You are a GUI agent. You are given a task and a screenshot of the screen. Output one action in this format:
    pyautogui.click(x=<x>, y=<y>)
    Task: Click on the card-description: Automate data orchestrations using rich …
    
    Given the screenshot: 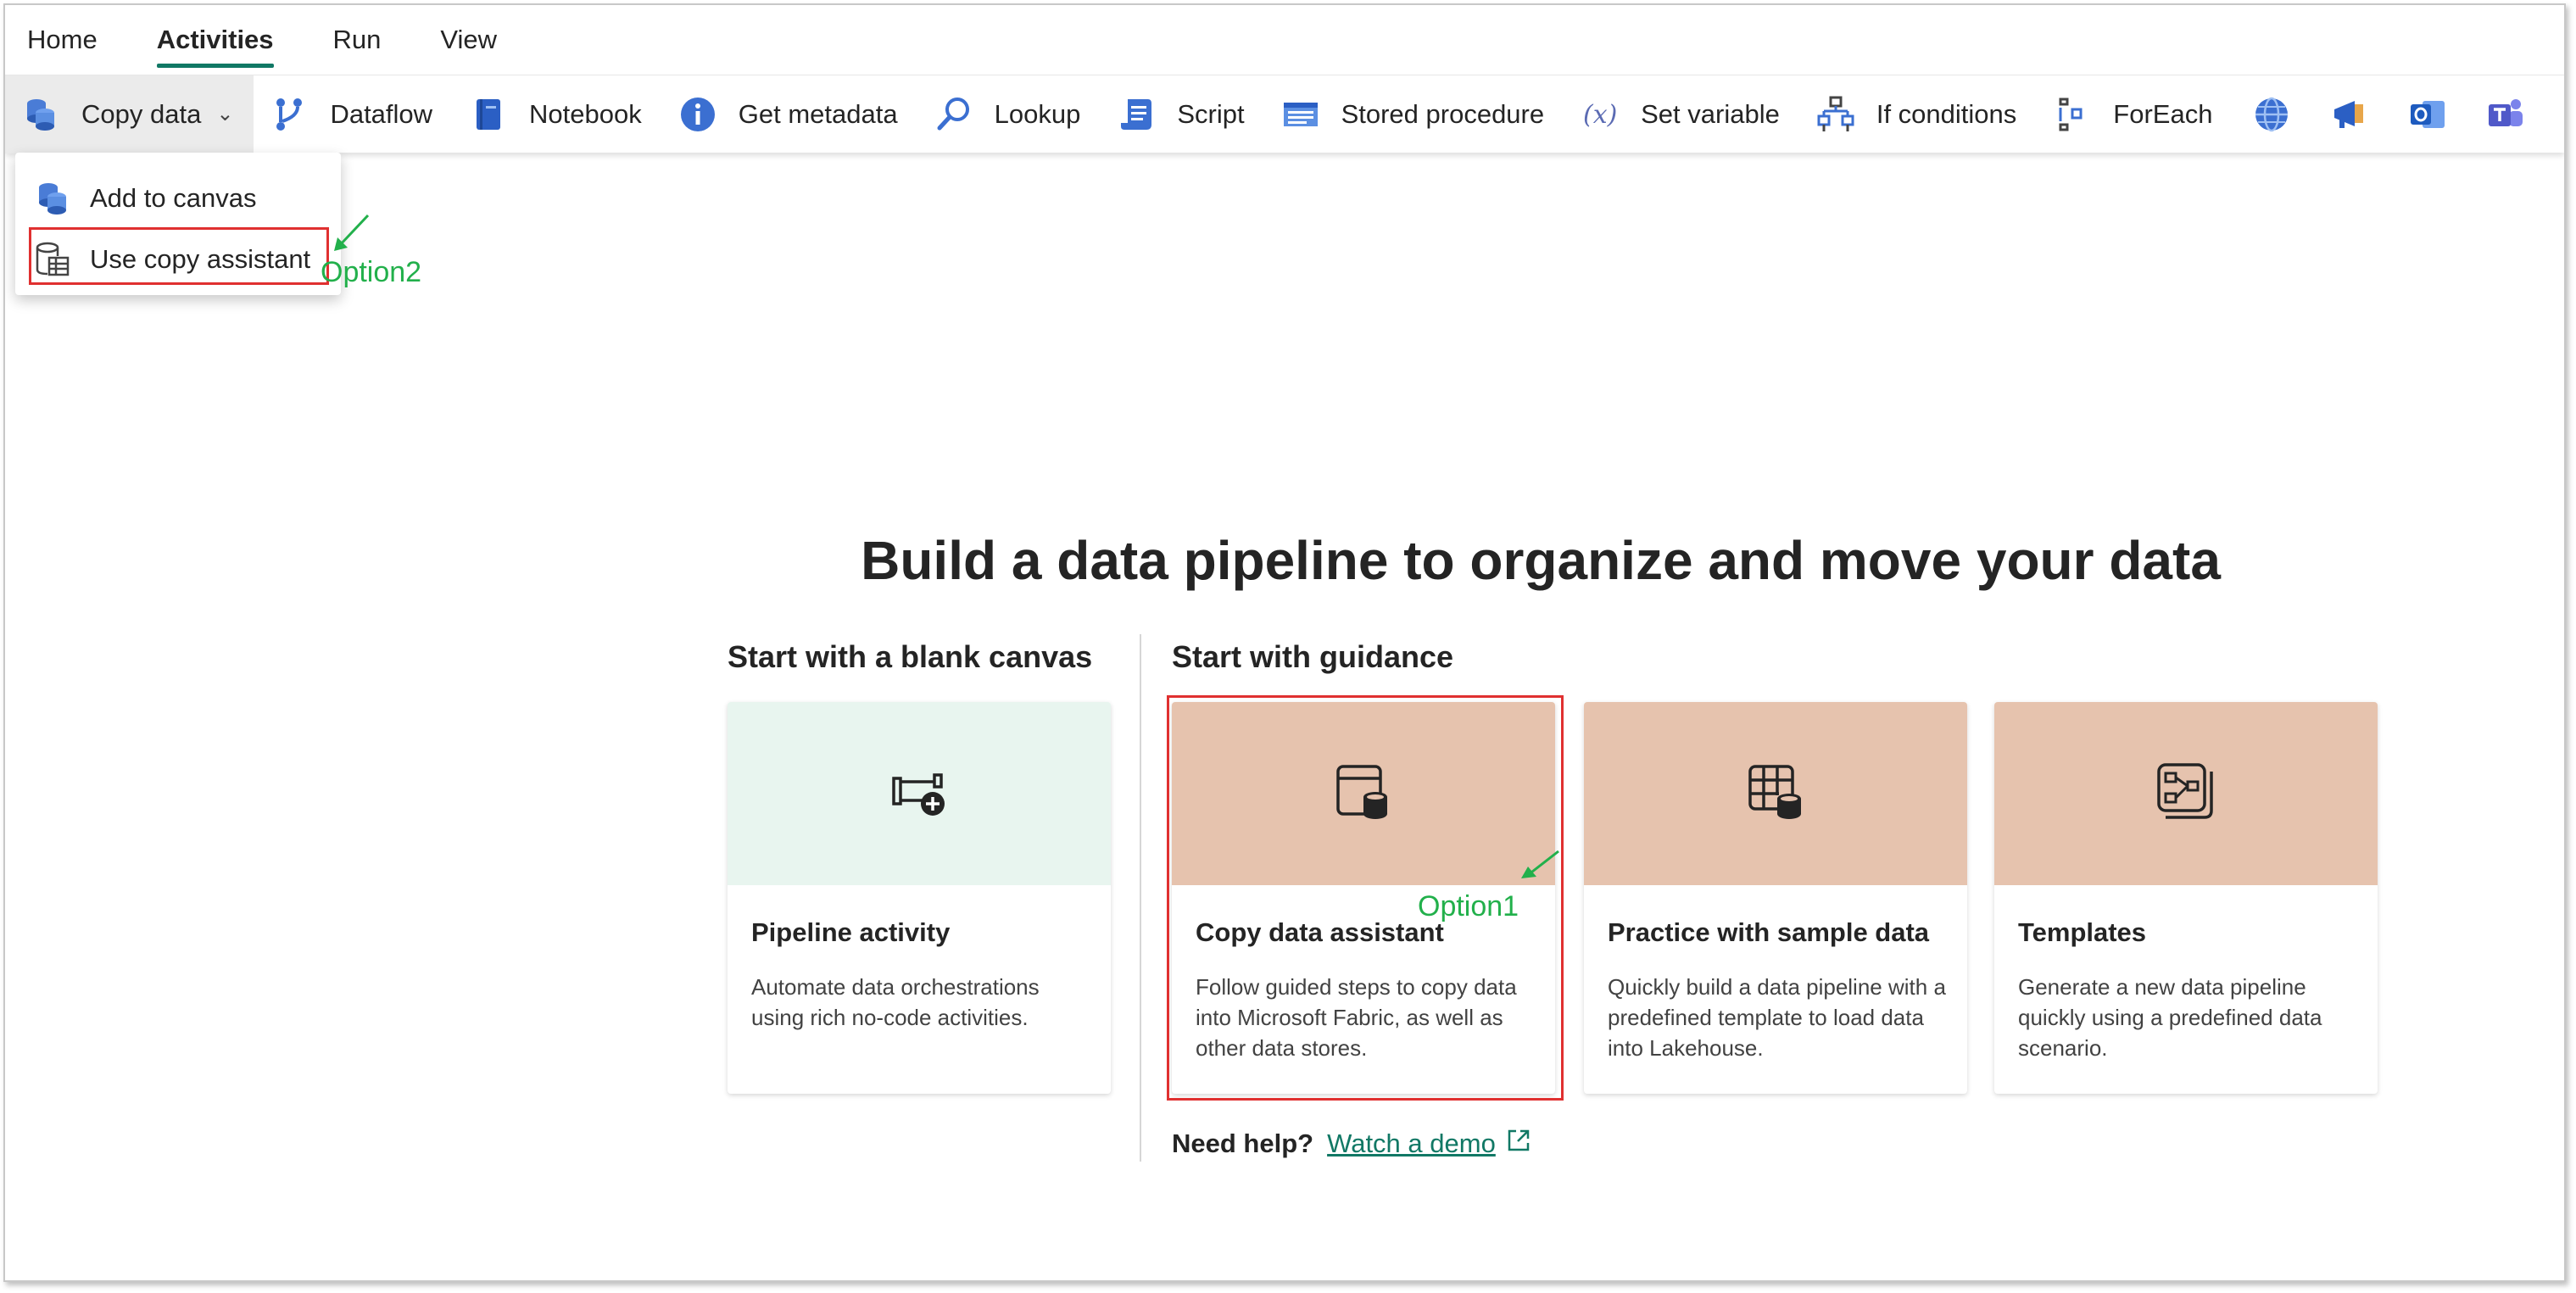 What is the action you would take?
    pyautogui.click(x=895, y=1002)
    